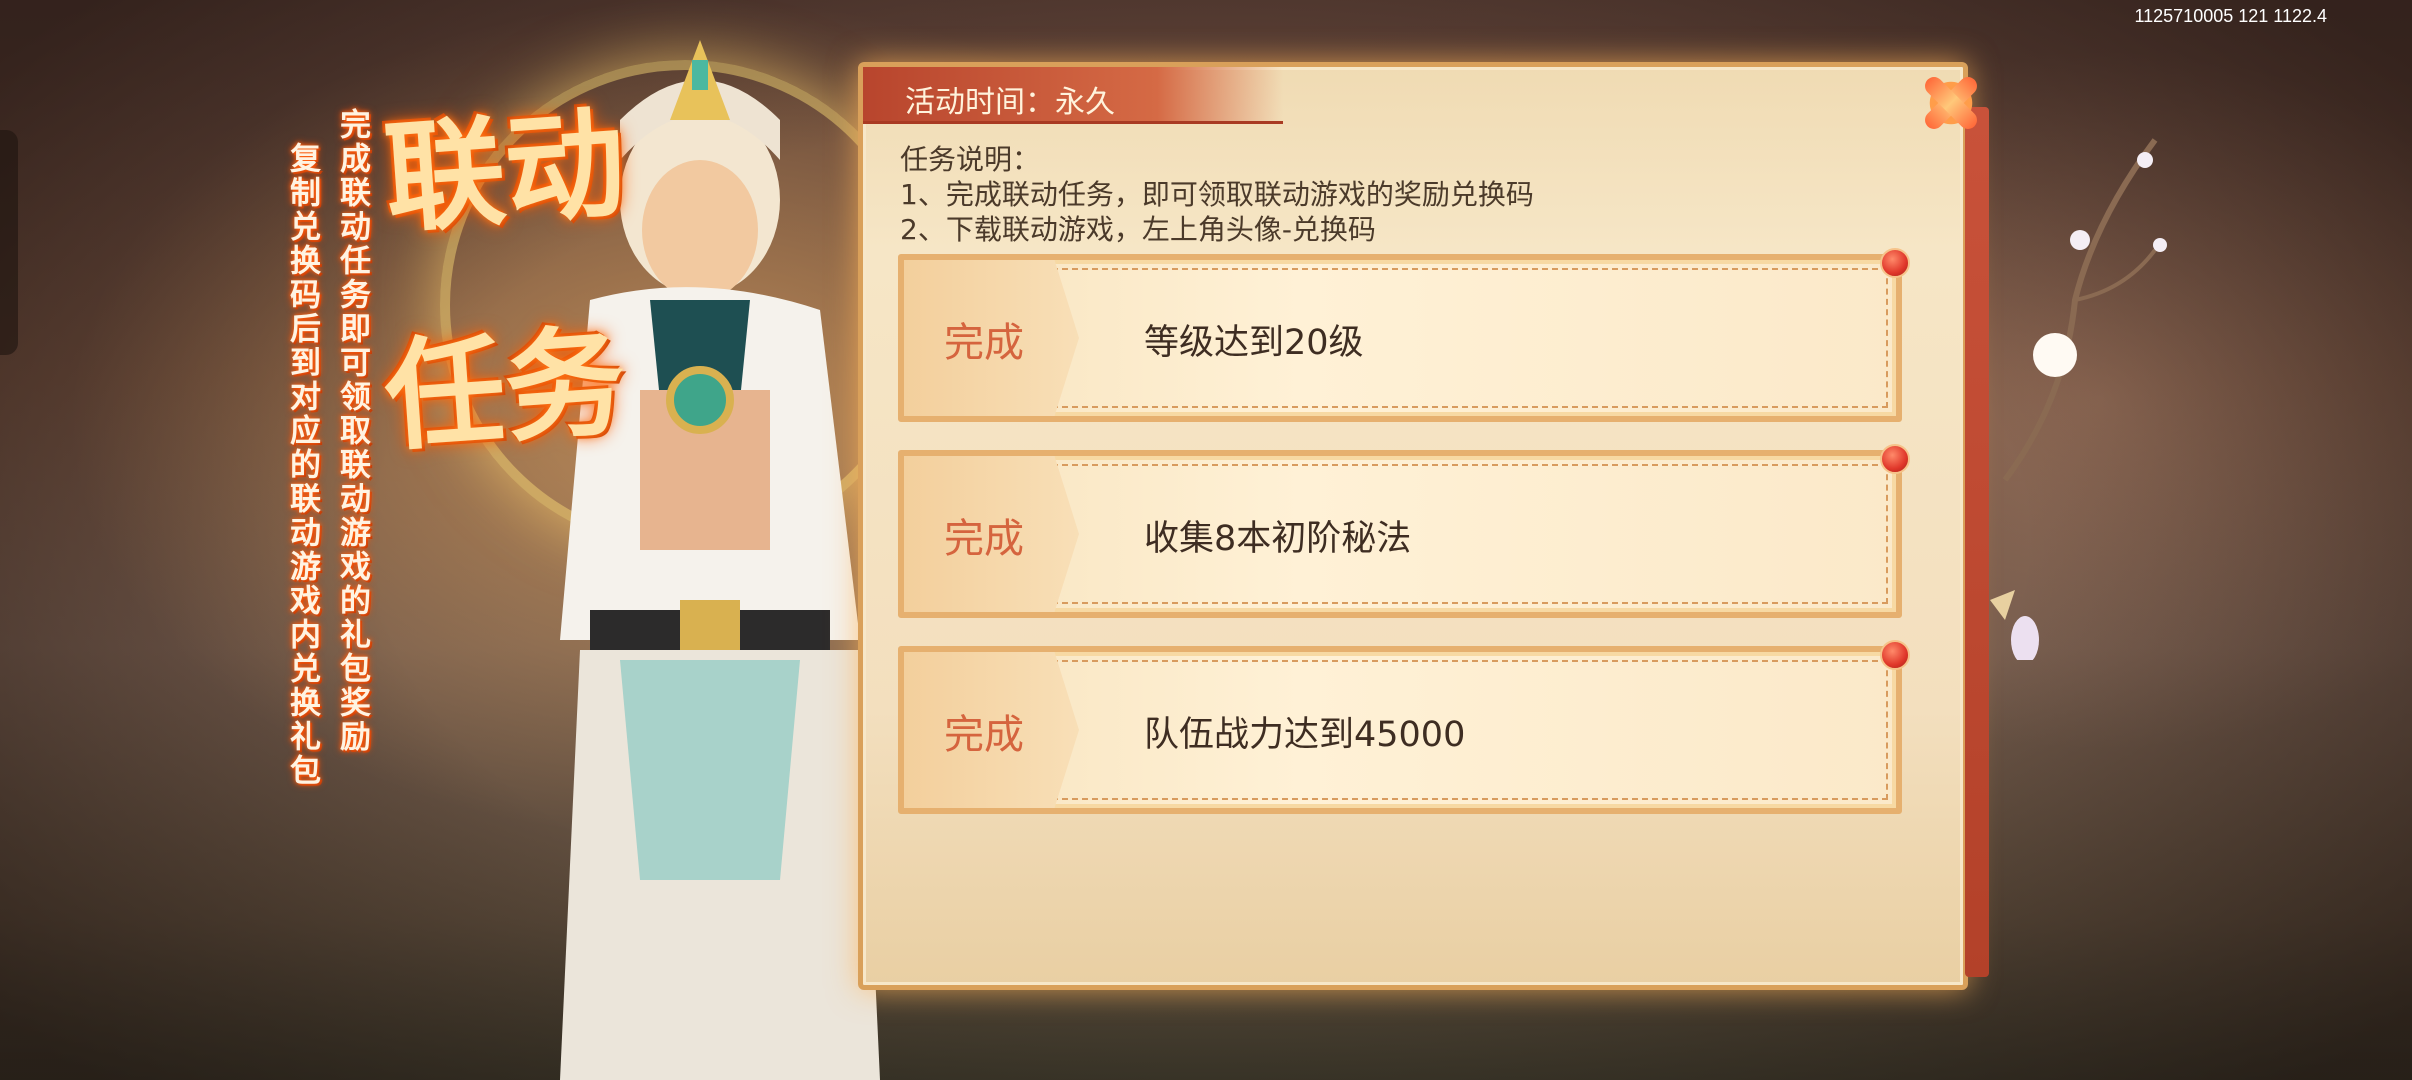 Image resolution: width=2412 pixels, height=1080 pixels. I want to click on task-text: 队伍战力达到45000, so click(1305, 735).